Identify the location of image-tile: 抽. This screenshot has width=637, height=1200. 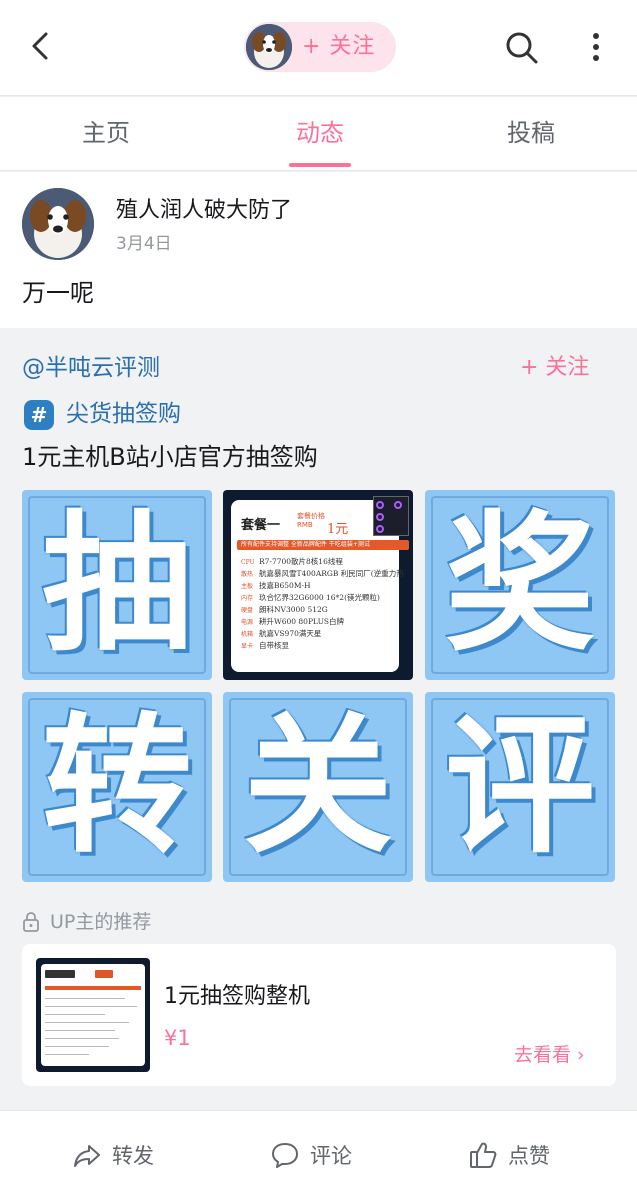
(117, 585).